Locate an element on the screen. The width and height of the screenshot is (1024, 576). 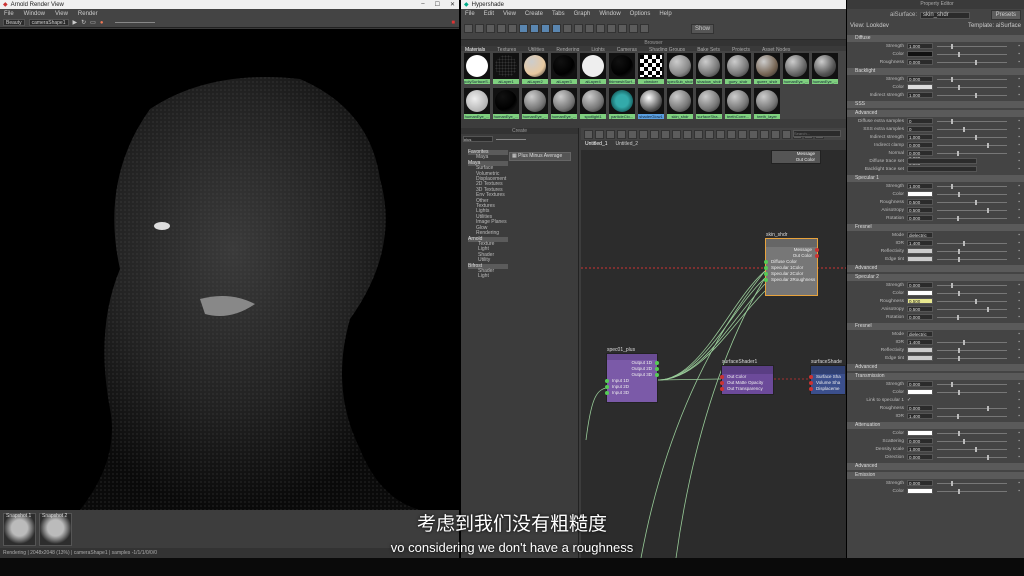
attribute-value-field: 1.400 is located at coordinates (920, 416).